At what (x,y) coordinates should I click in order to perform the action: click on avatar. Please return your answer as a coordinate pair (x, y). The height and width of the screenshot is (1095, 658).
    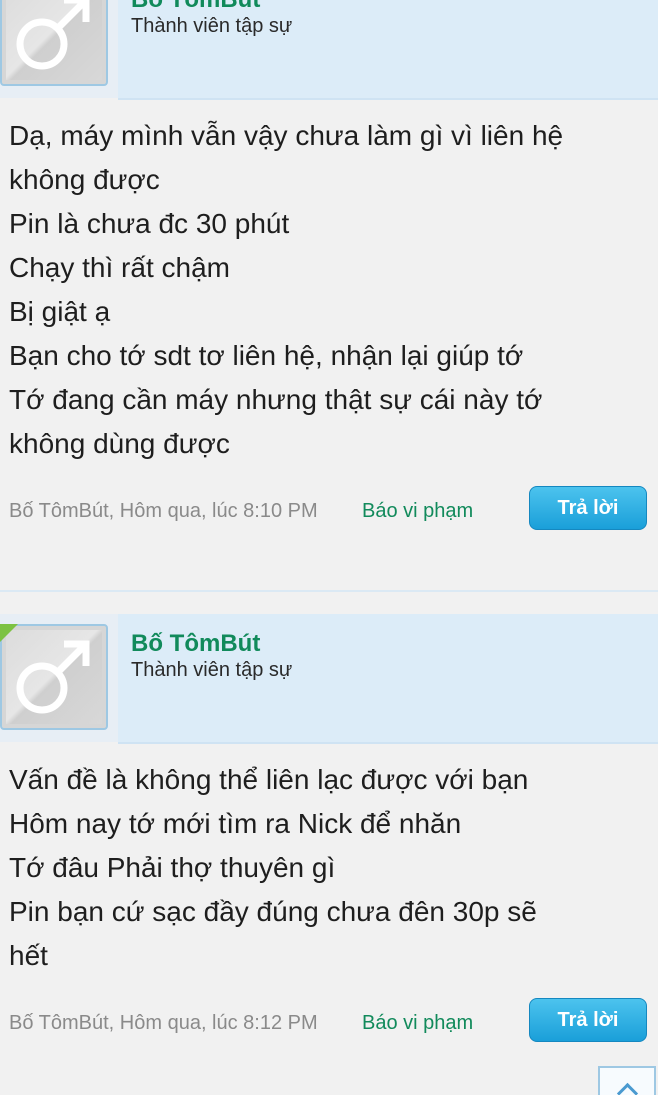
    Looking at the image, I should click on (54, 43).